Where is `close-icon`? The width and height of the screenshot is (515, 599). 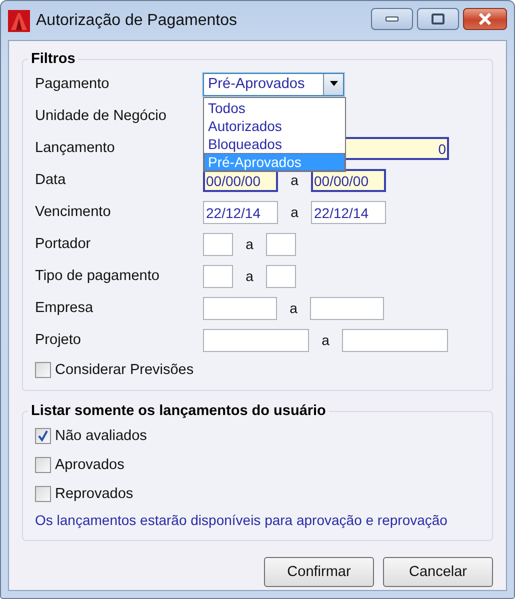 close-icon is located at coordinates (485, 19).